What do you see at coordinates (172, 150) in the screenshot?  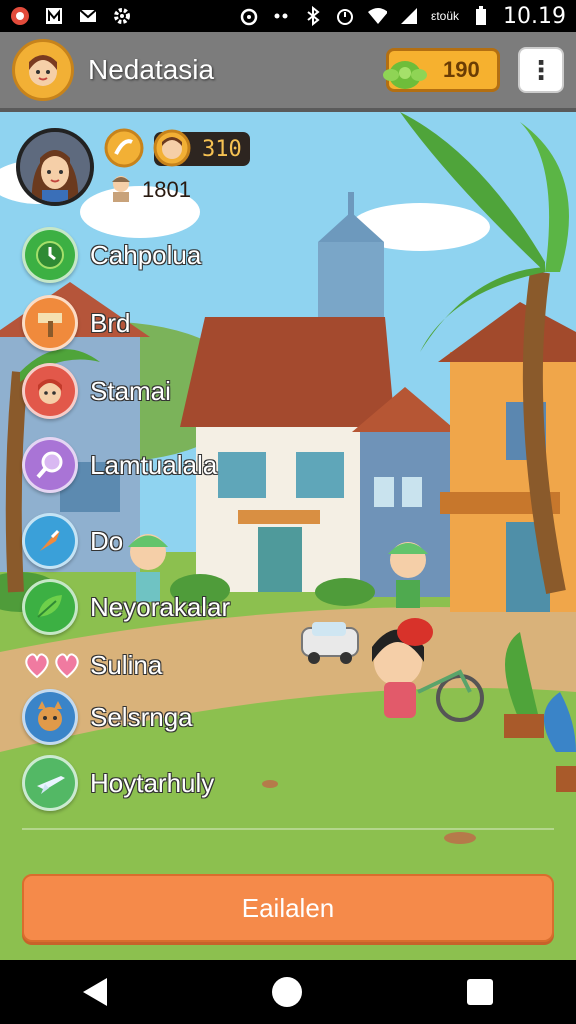 I see `character-face-icon` at bounding box center [172, 150].